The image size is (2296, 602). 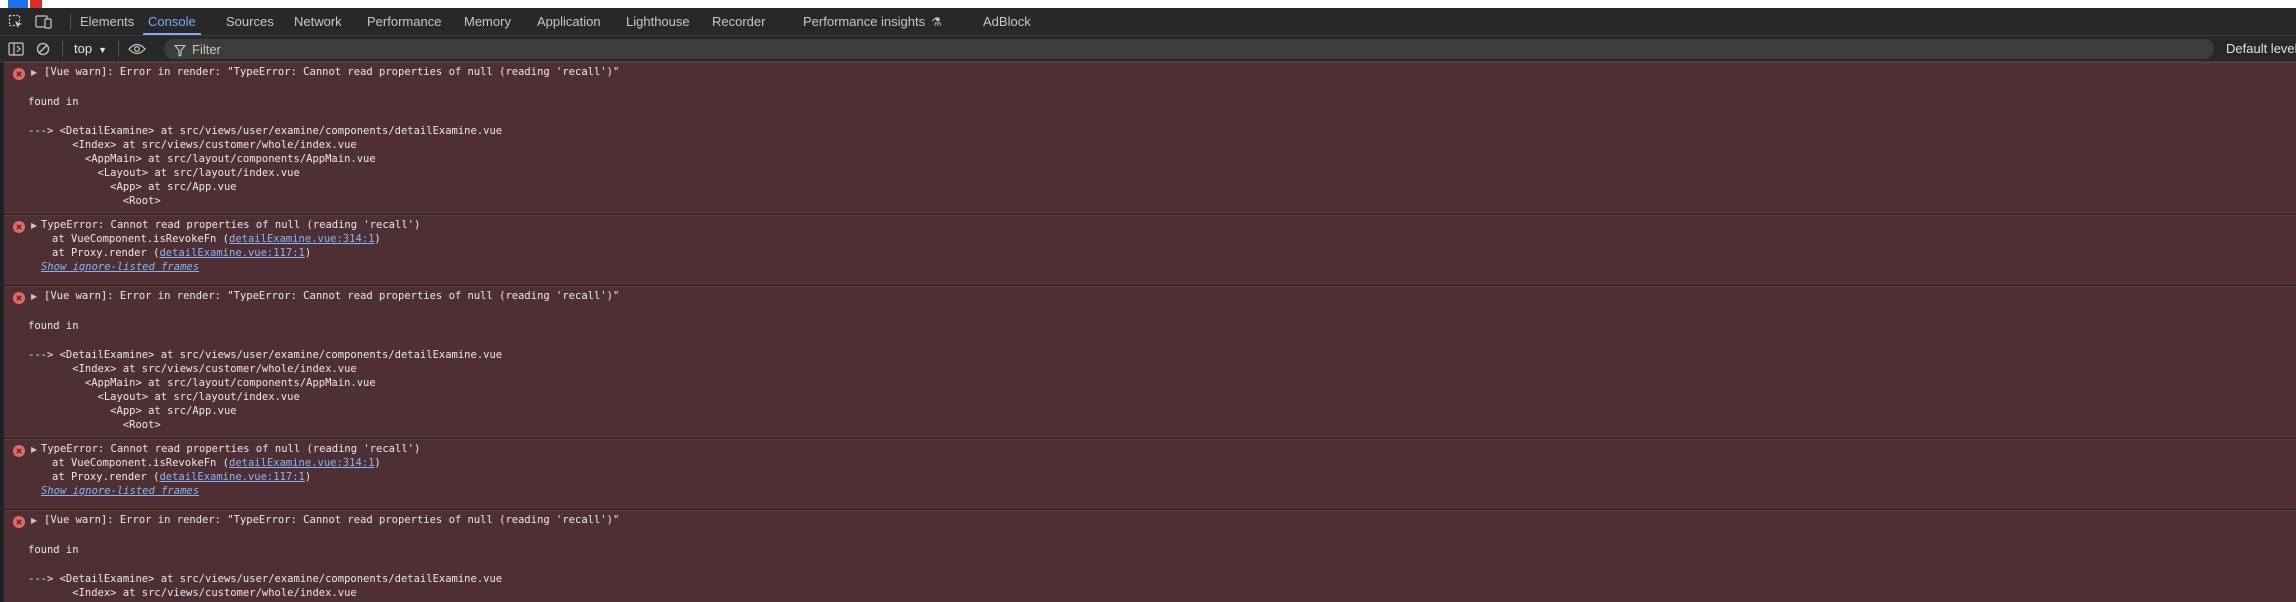 I want to click on clear-console-icon, so click(x=43, y=49).